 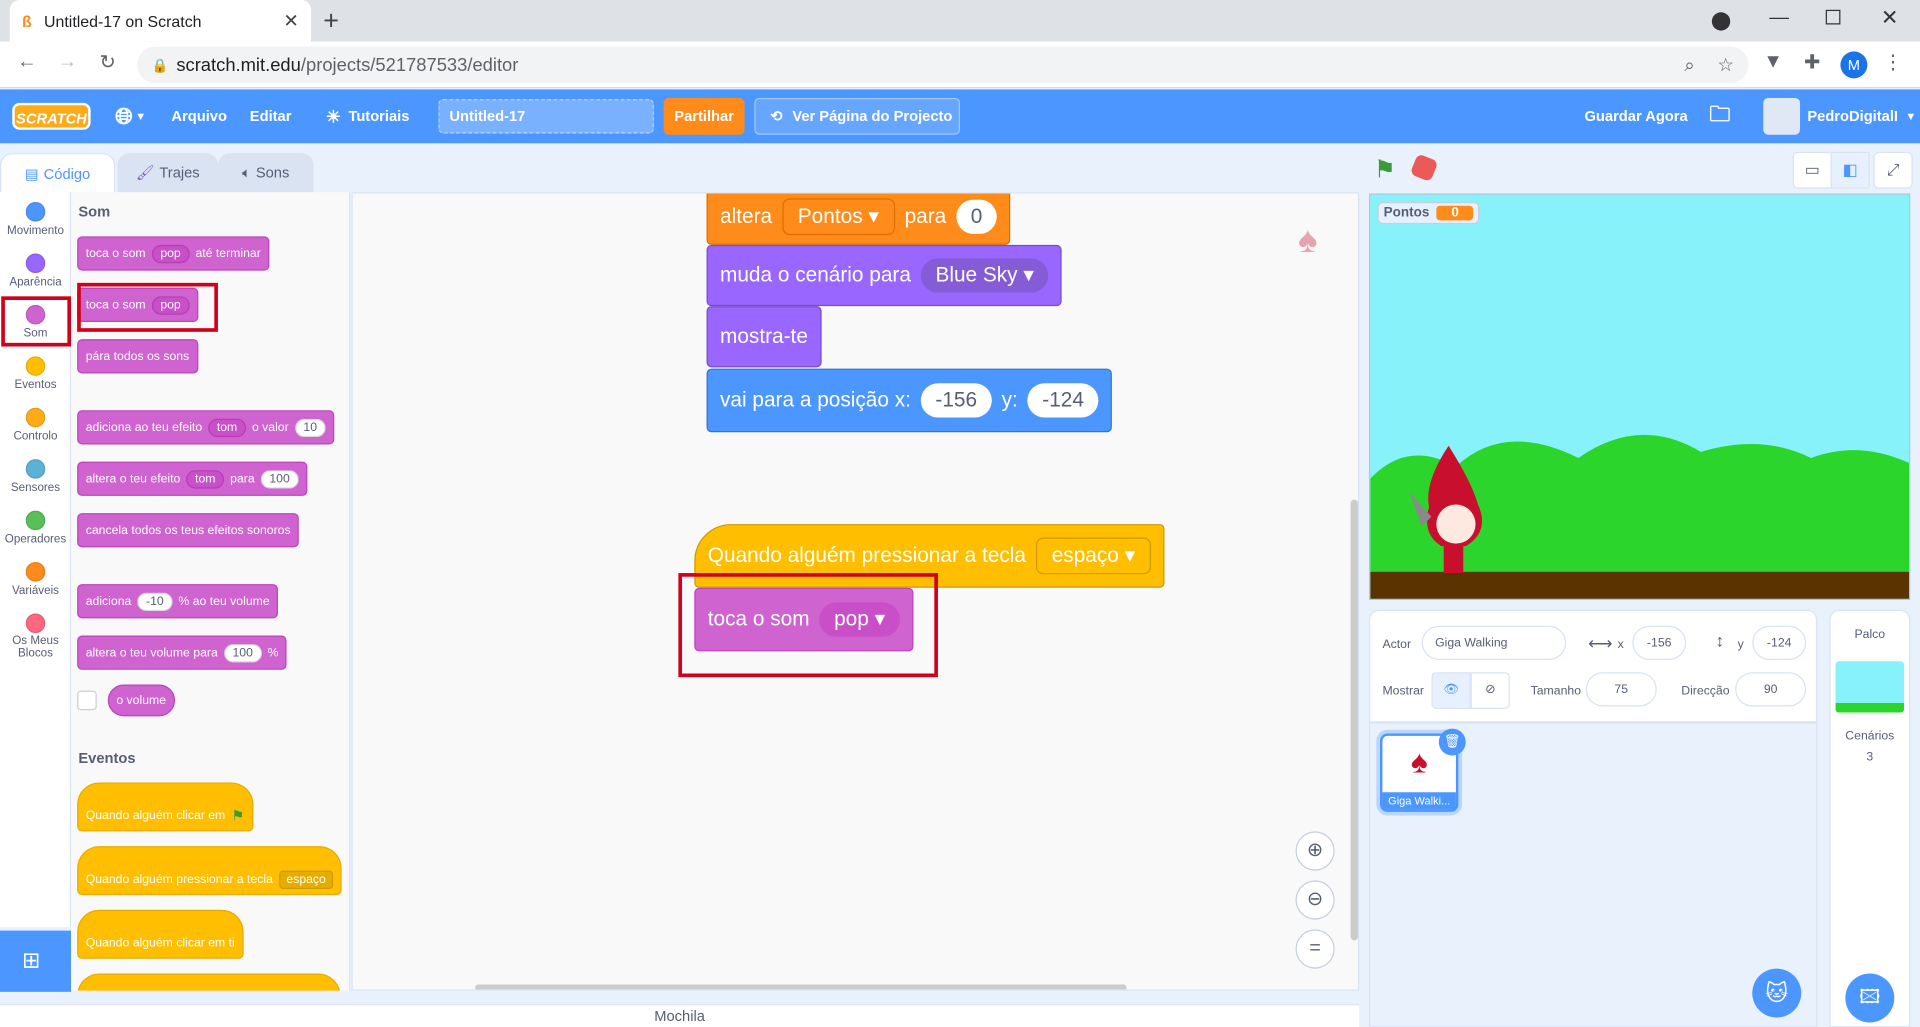 I want to click on zoom-in-button: ⊕, so click(x=1315, y=851).